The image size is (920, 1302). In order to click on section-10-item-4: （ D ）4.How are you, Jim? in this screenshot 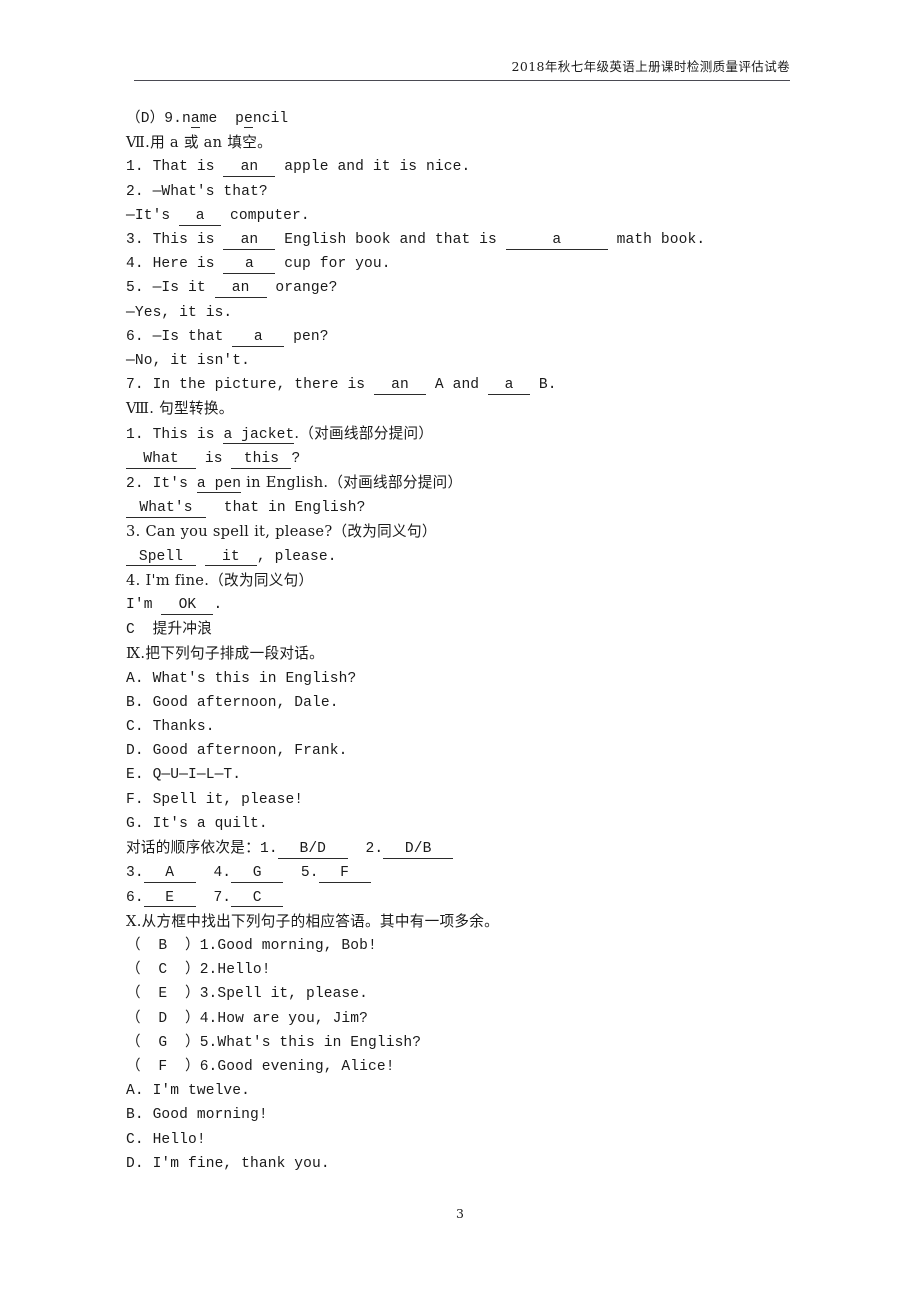, I will do `click(476, 1019)`.